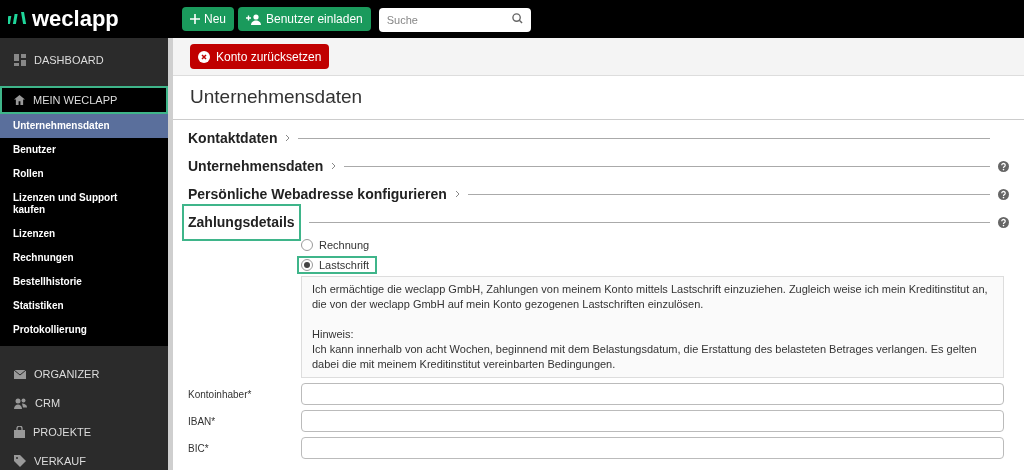 This screenshot has height=470, width=1024. Describe the element at coordinates (84, 204) in the screenshot. I see `nav-item: Lizenzen und Support kaufen` at that location.